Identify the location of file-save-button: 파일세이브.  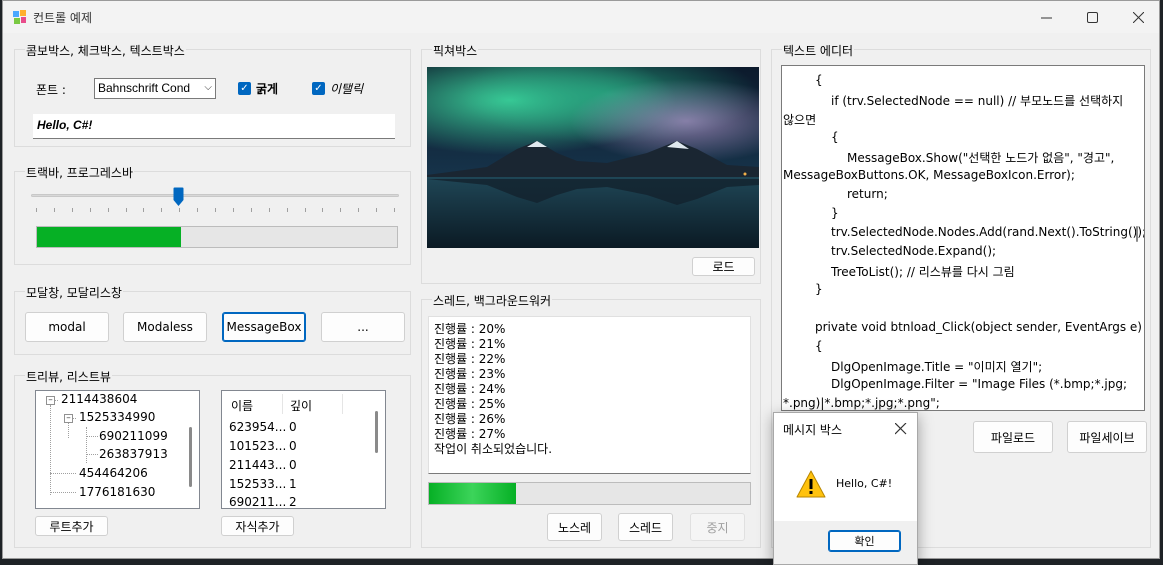
(1107, 437).